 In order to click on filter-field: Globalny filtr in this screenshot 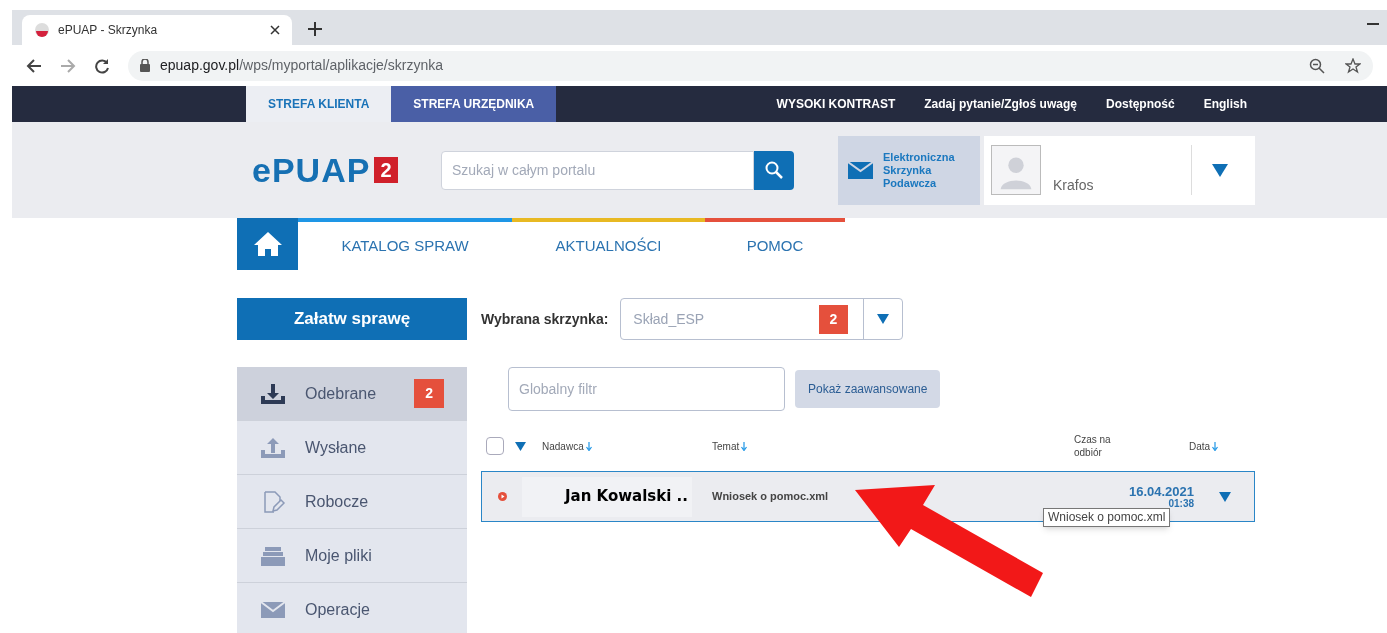, I will do `click(646, 389)`.